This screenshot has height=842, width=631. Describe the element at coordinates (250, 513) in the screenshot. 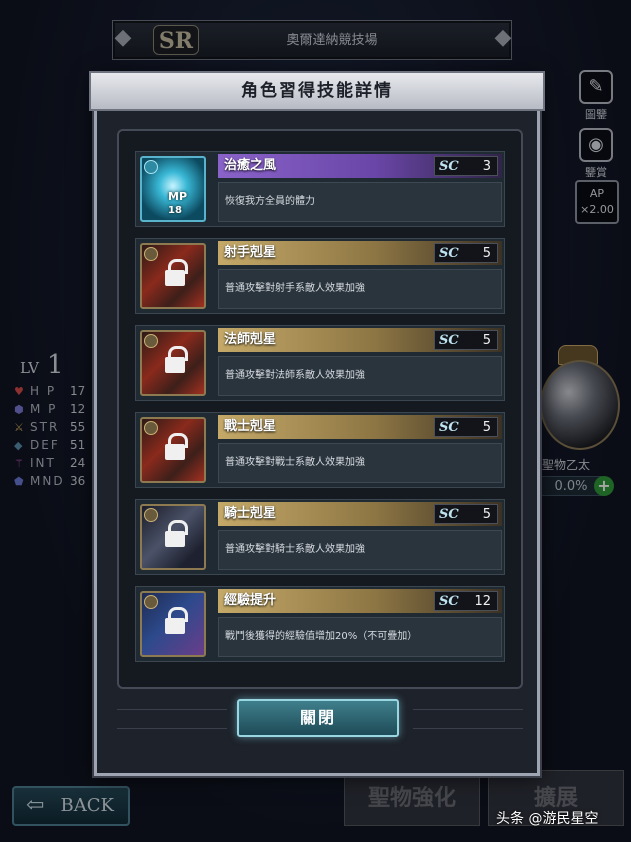

I see `skill-name: 騎士剋星` at that location.